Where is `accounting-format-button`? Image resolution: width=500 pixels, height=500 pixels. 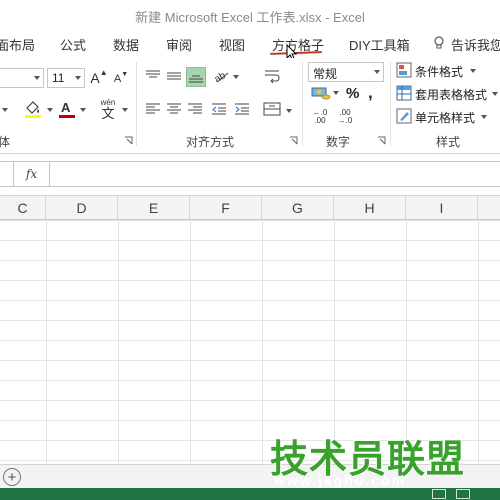
accounting-format-button is located at coordinates (321, 93).